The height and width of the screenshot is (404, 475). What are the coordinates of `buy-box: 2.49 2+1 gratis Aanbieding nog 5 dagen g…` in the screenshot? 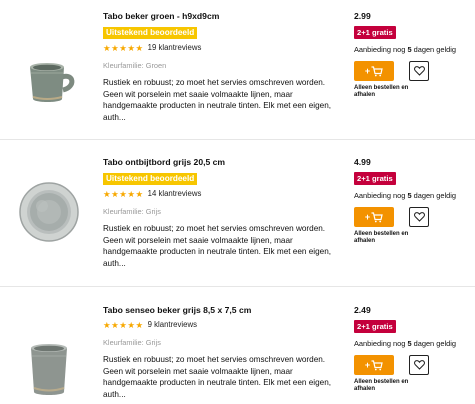 It's located at (411, 349).